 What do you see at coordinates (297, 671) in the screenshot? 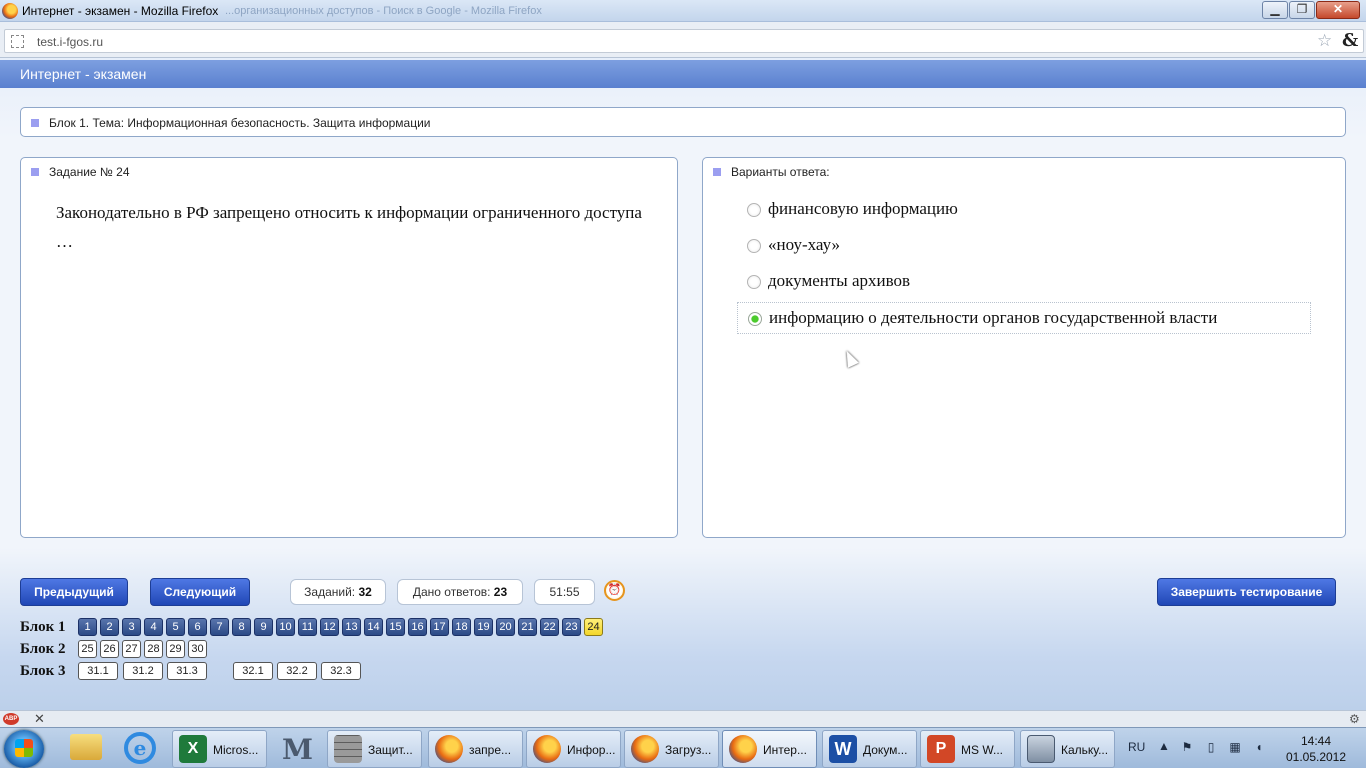
I see `question-nav-button: 32.2` at bounding box center [297, 671].